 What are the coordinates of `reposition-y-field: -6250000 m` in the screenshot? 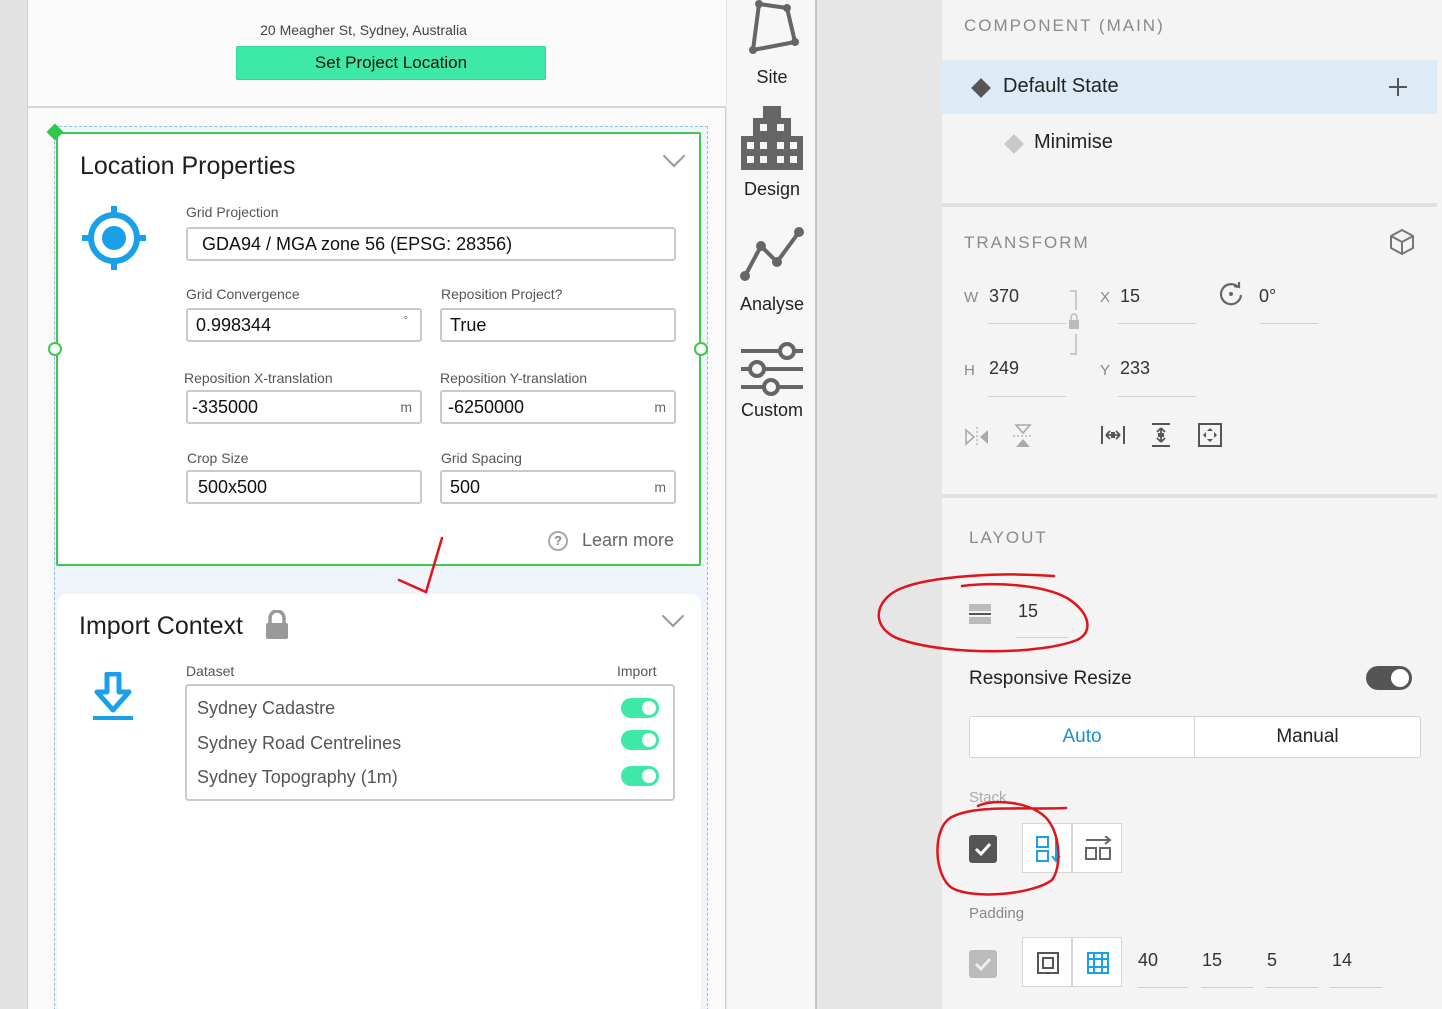 It's located at (558, 407).